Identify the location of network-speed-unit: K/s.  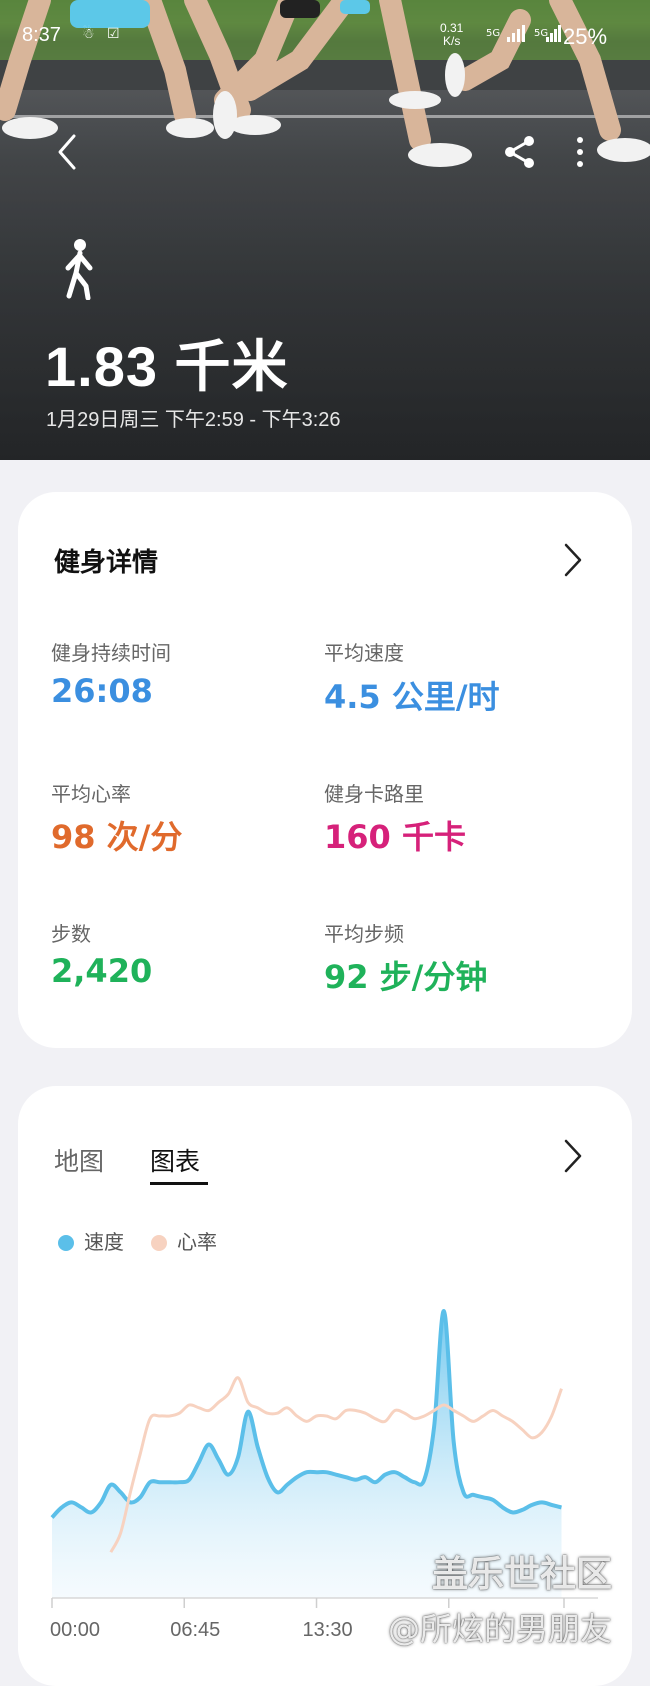
(452, 41).